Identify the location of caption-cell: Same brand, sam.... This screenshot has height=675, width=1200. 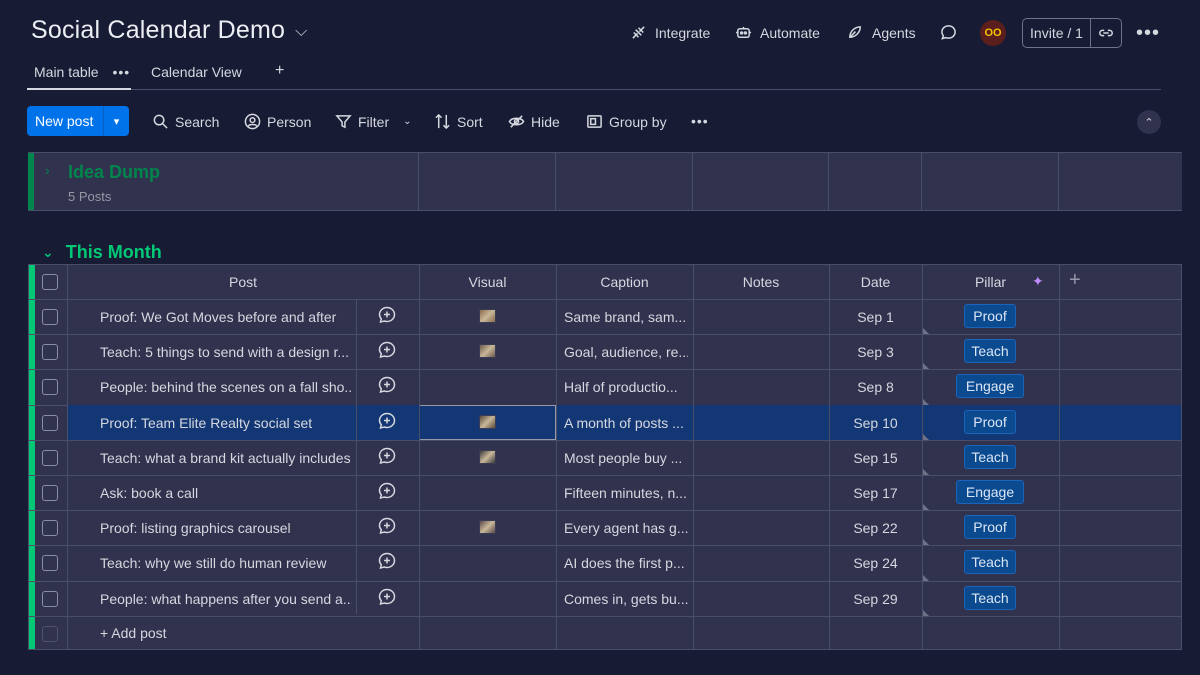
(626, 317).